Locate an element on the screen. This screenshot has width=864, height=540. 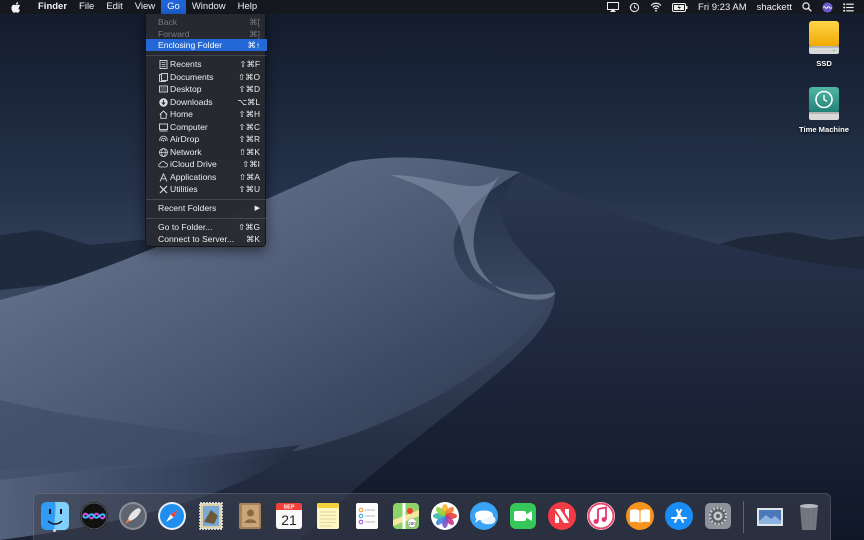
menu-item-shortcut: ⇧⌘H is located at coordinates (249, 114).